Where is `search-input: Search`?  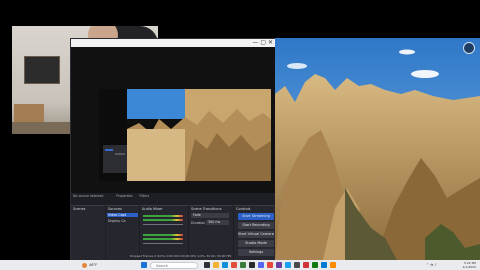 search-input: Search is located at coordinates (174, 265).